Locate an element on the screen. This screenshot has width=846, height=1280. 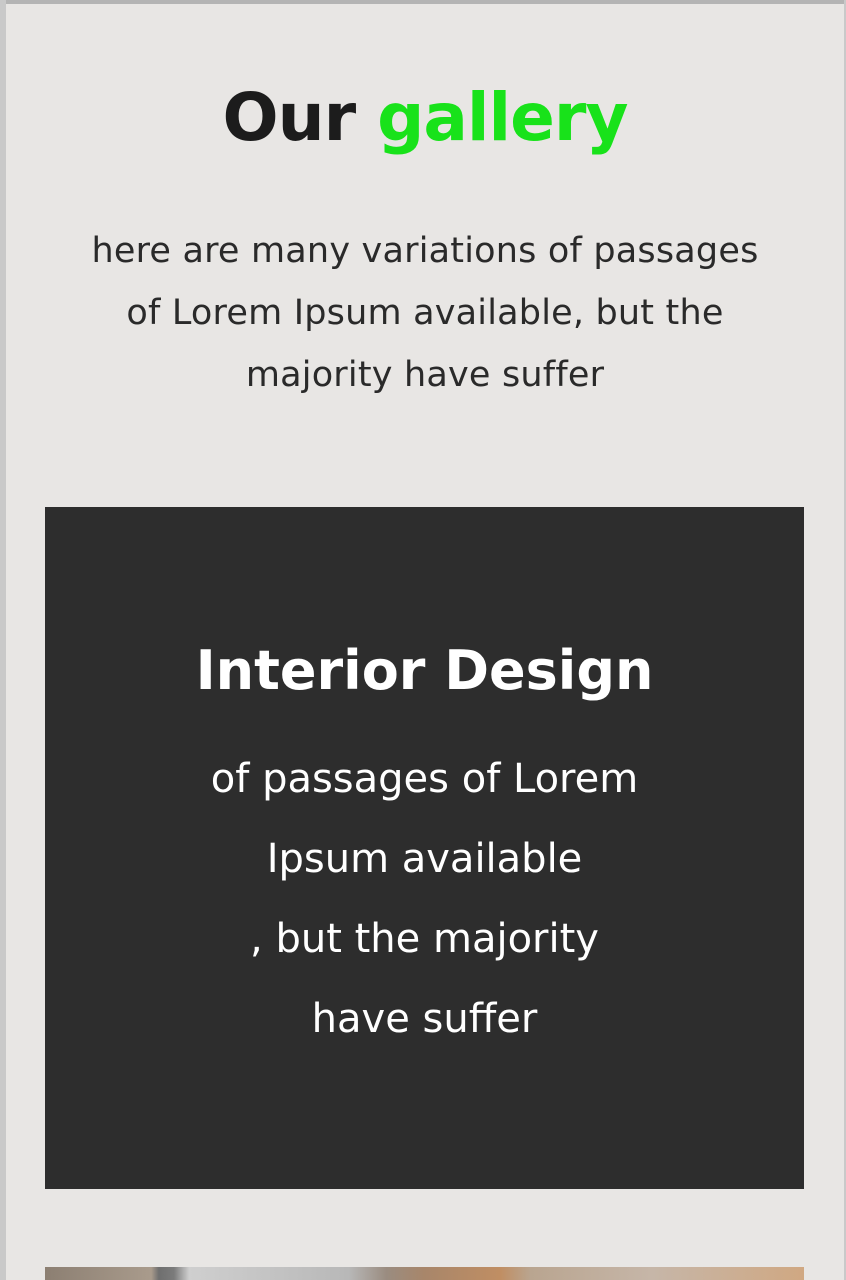
gallery-photo is located at coordinates (424, 1273).